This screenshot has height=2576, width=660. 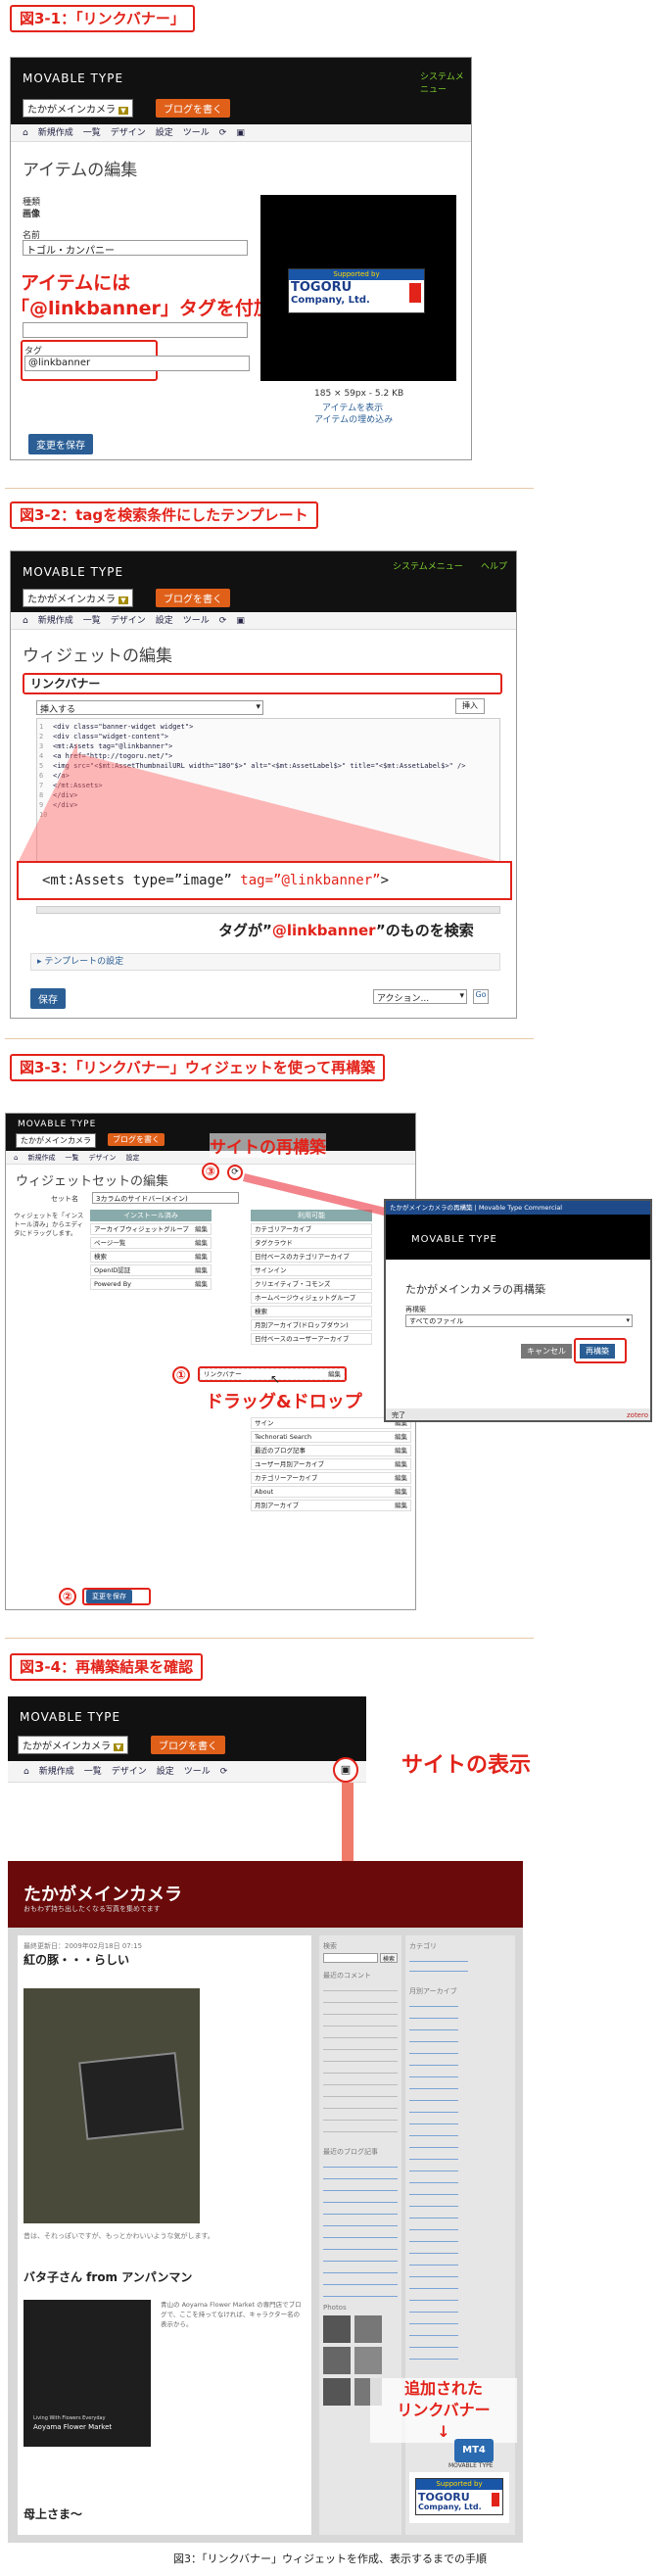 I want to click on mt-logo: MOVABLE TYPE, so click(x=70, y=1717).